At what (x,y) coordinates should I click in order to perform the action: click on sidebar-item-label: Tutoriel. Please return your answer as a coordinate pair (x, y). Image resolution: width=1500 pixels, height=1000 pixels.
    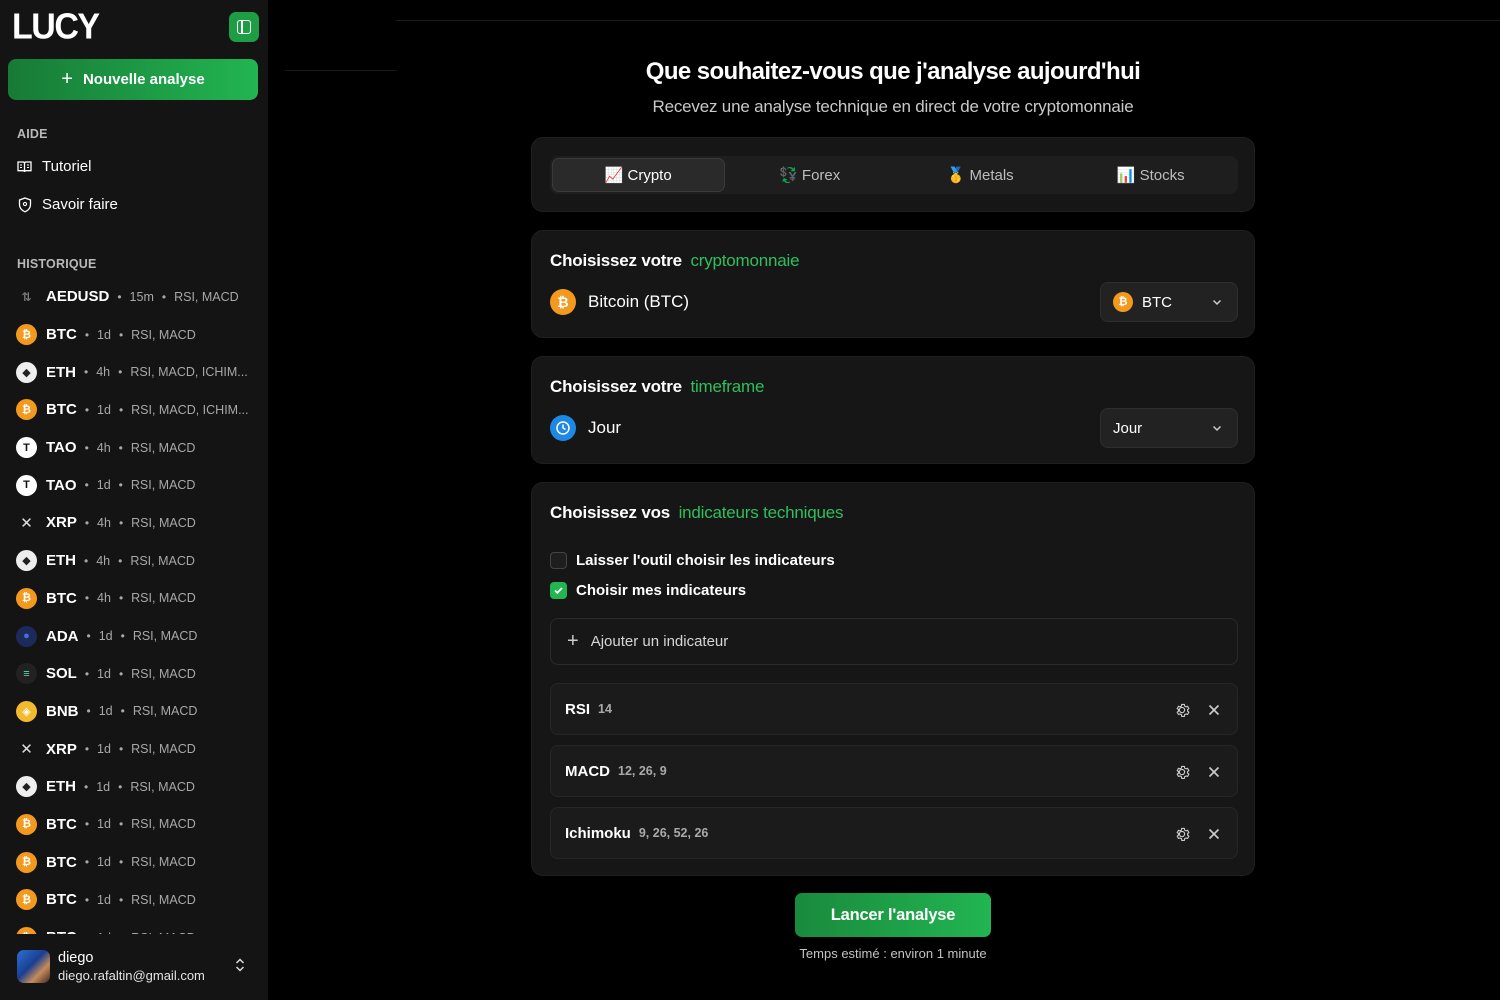
    Looking at the image, I should click on (67, 166).